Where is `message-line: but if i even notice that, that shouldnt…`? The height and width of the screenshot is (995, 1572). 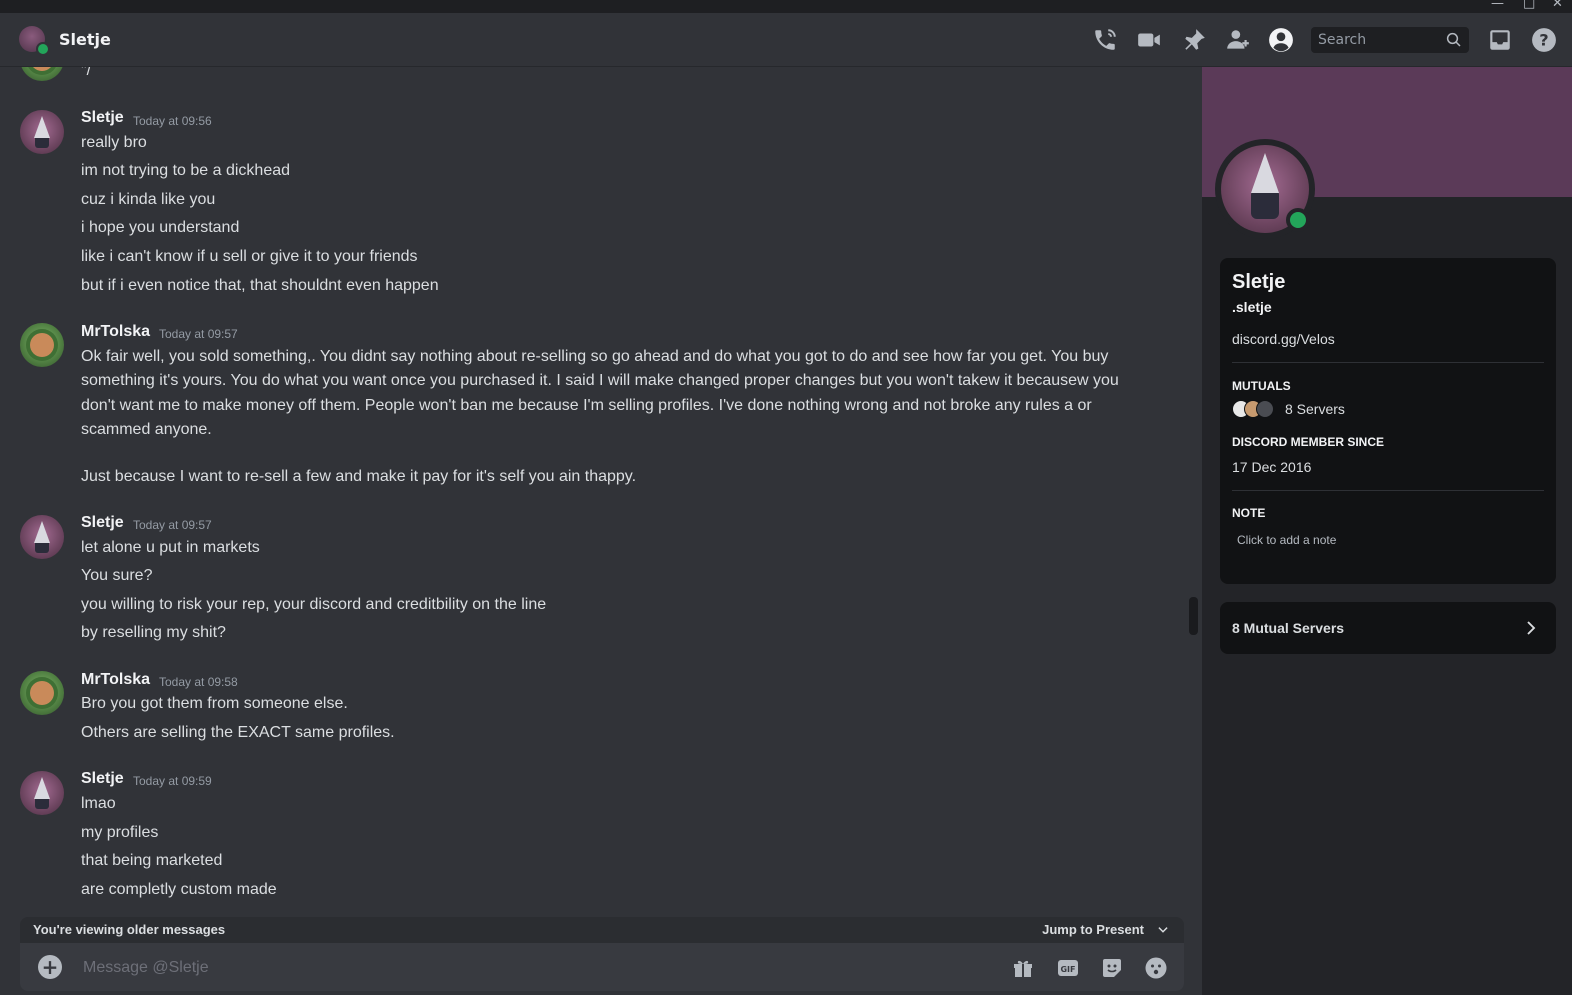
message-line: but if i even notice that, that shouldnt… is located at coordinates (260, 285).